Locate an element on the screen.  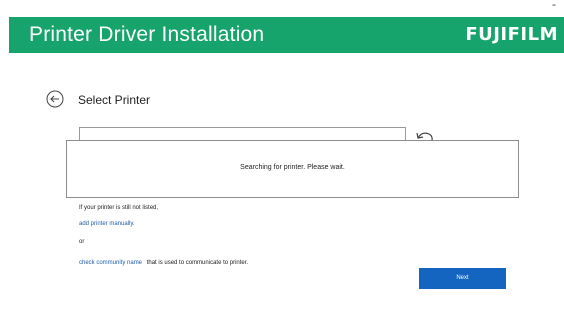
page-title: Select Printer is located at coordinates (114, 100).